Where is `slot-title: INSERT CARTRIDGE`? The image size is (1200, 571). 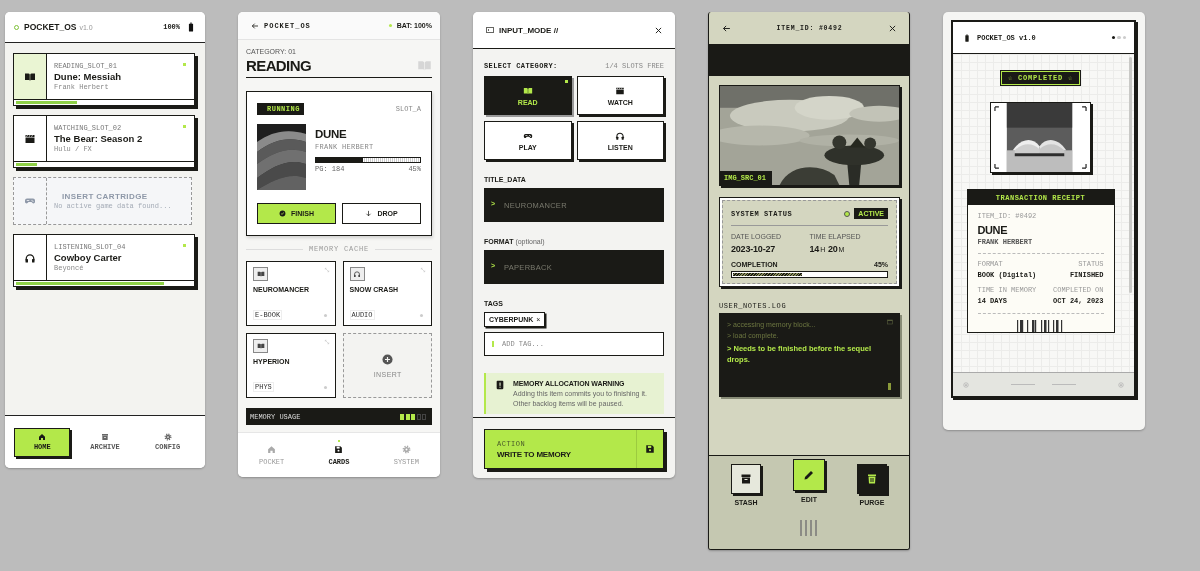 slot-title: INSERT CARTRIDGE is located at coordinates (105, 196).